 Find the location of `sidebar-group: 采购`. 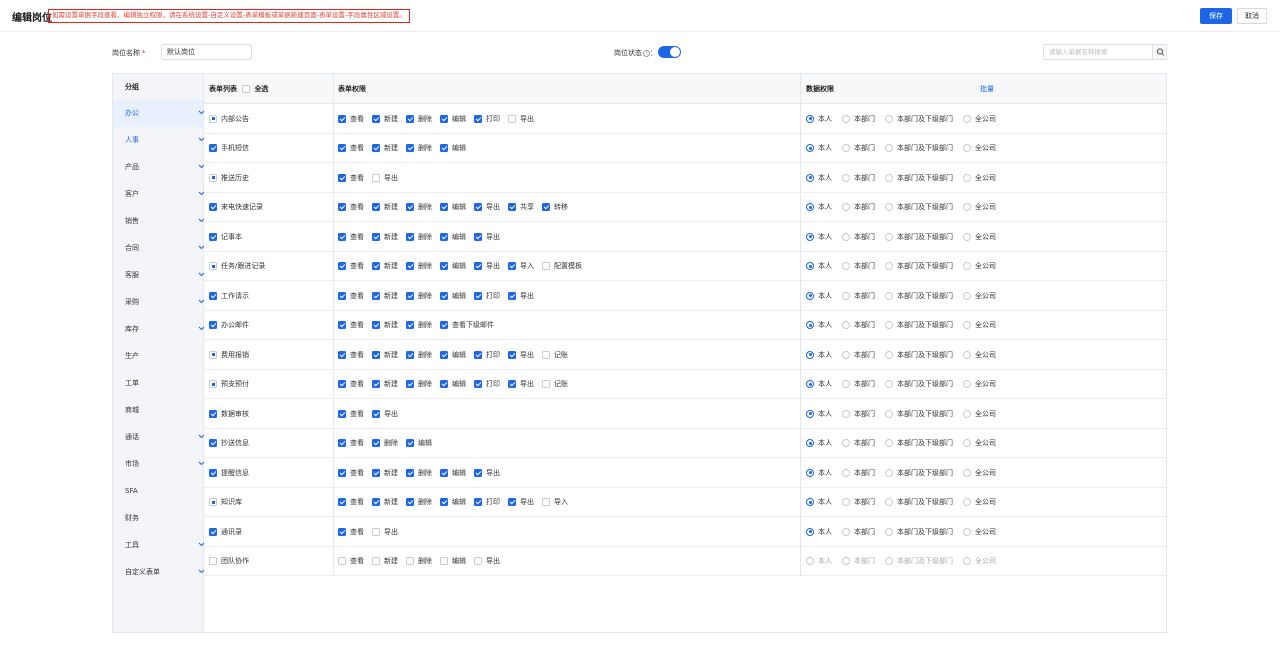

sidebar-group: 采购 is located at coordinates (159, 302).